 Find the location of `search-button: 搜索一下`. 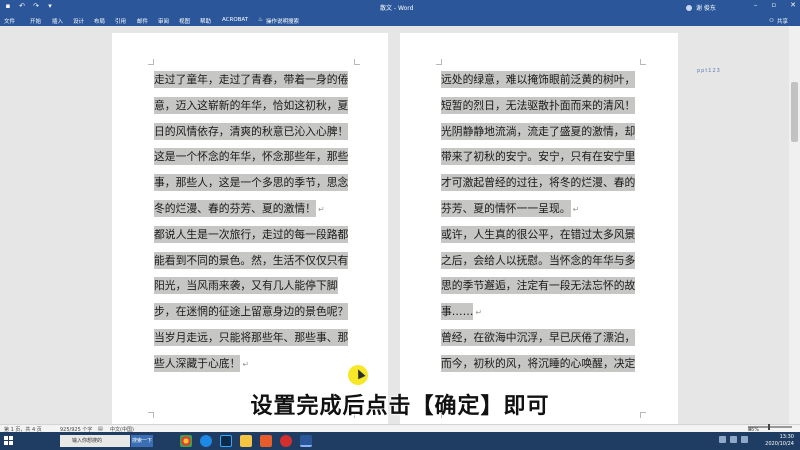

search-button: 搜索一下 is located at coordinates (142, 441).